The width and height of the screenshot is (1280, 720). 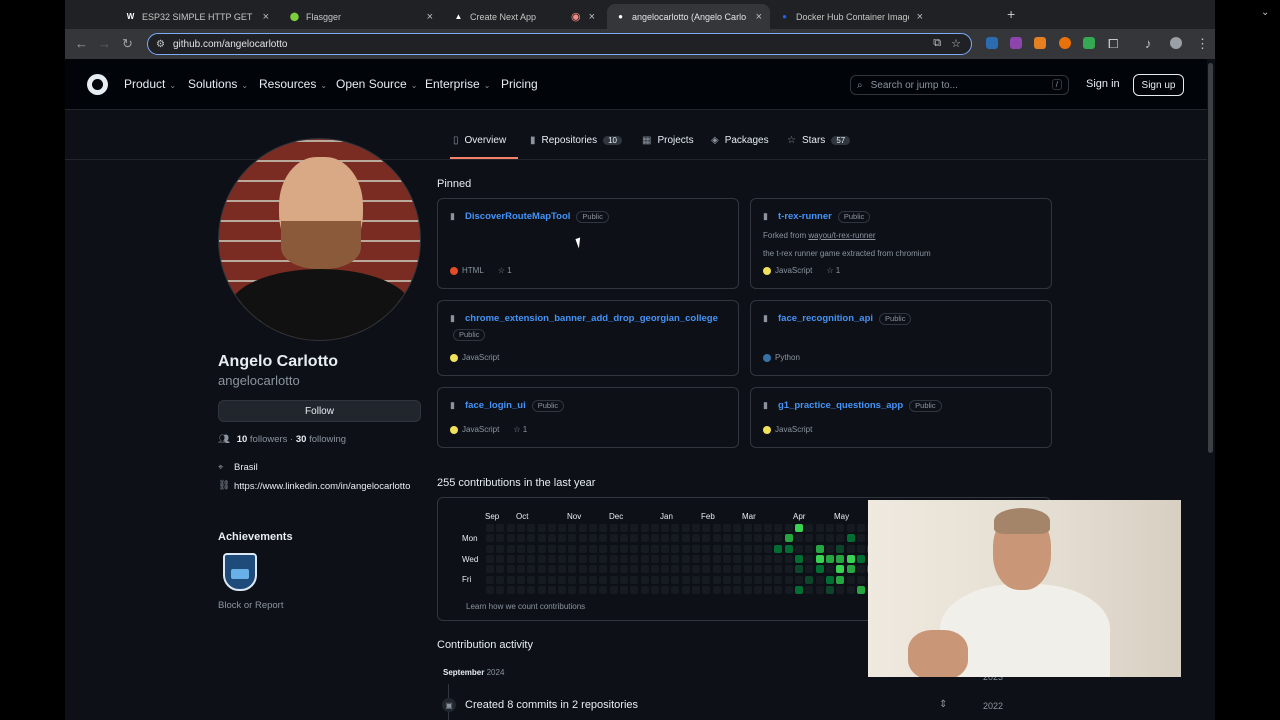 I want to click on nav-resources: Resources ⌄, so click(x=293, y=84).